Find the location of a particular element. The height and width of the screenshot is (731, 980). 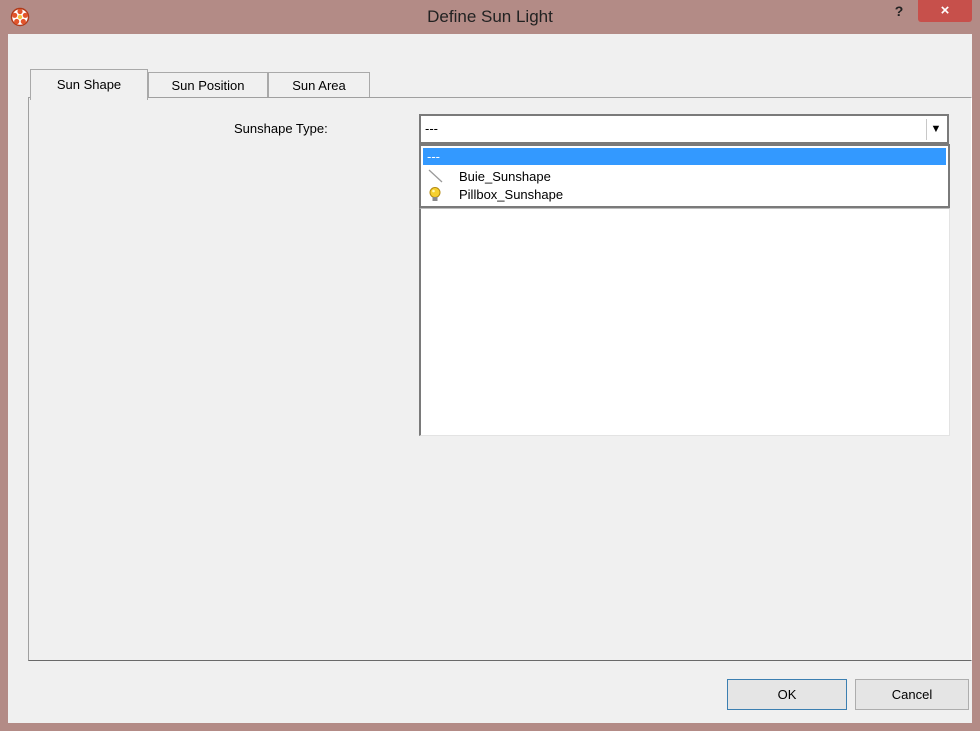

lightbulb-icon is located at coordinates (435, 194).